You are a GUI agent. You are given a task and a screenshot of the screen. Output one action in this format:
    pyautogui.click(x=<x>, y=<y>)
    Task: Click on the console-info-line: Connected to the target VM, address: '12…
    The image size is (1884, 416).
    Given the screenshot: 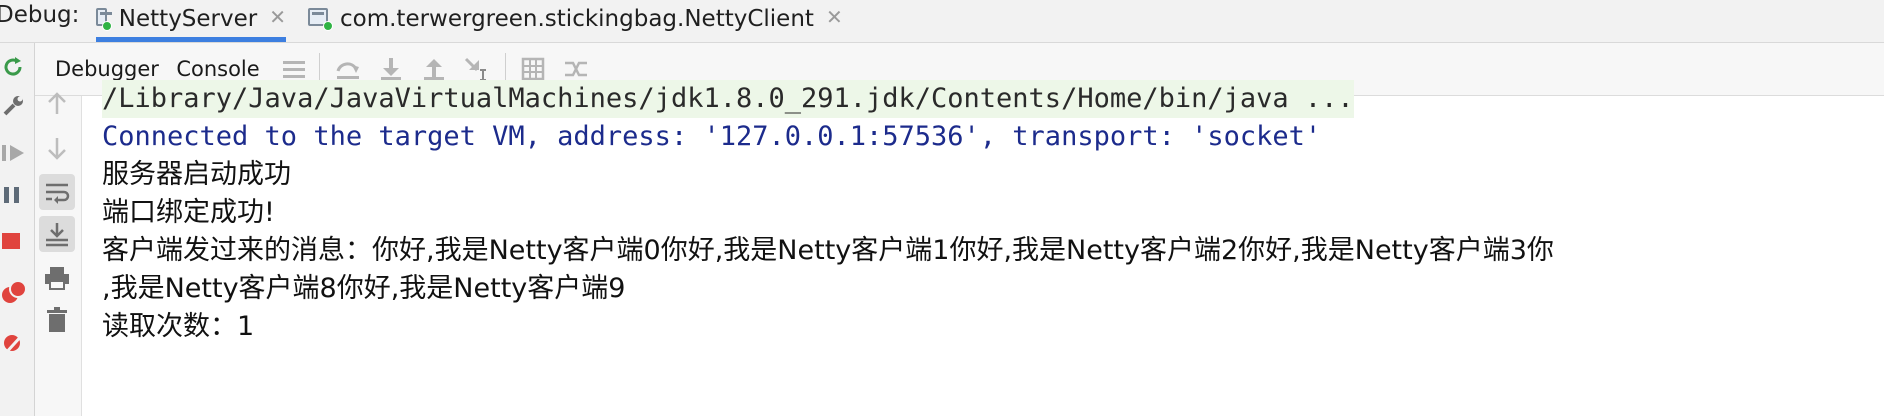 What is the action you would take?
    pyautogui.click(x=712, y=136)
    